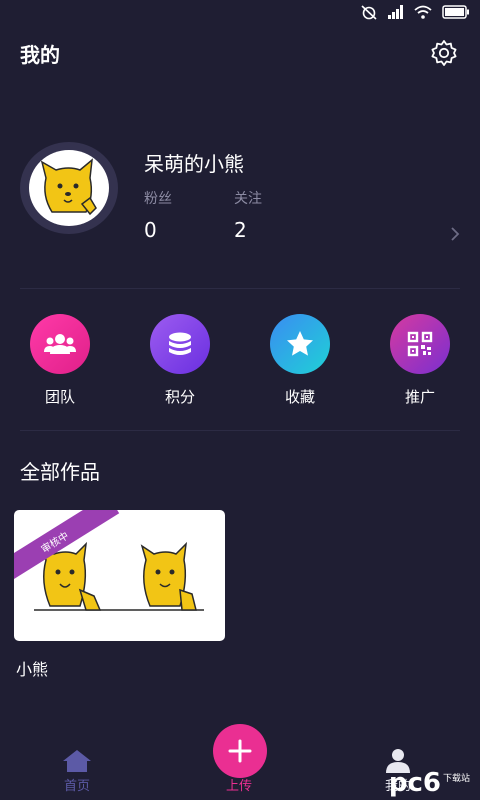  I want to click on favorites-icon-circle, so click(300, 344).